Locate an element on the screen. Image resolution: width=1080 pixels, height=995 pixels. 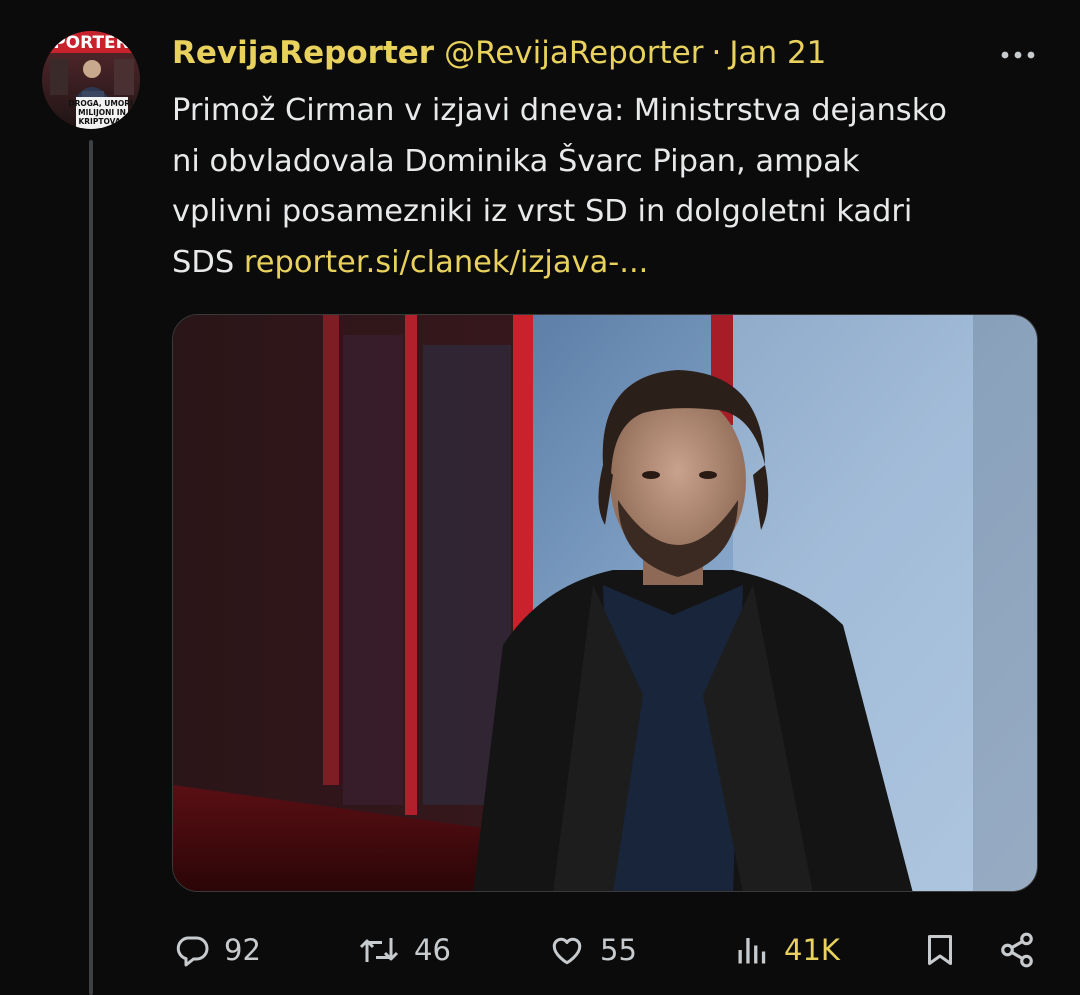
tweet-header: RevijaReporter @RevijaReporter · Jan 21 is located at coordinates (499, 53).